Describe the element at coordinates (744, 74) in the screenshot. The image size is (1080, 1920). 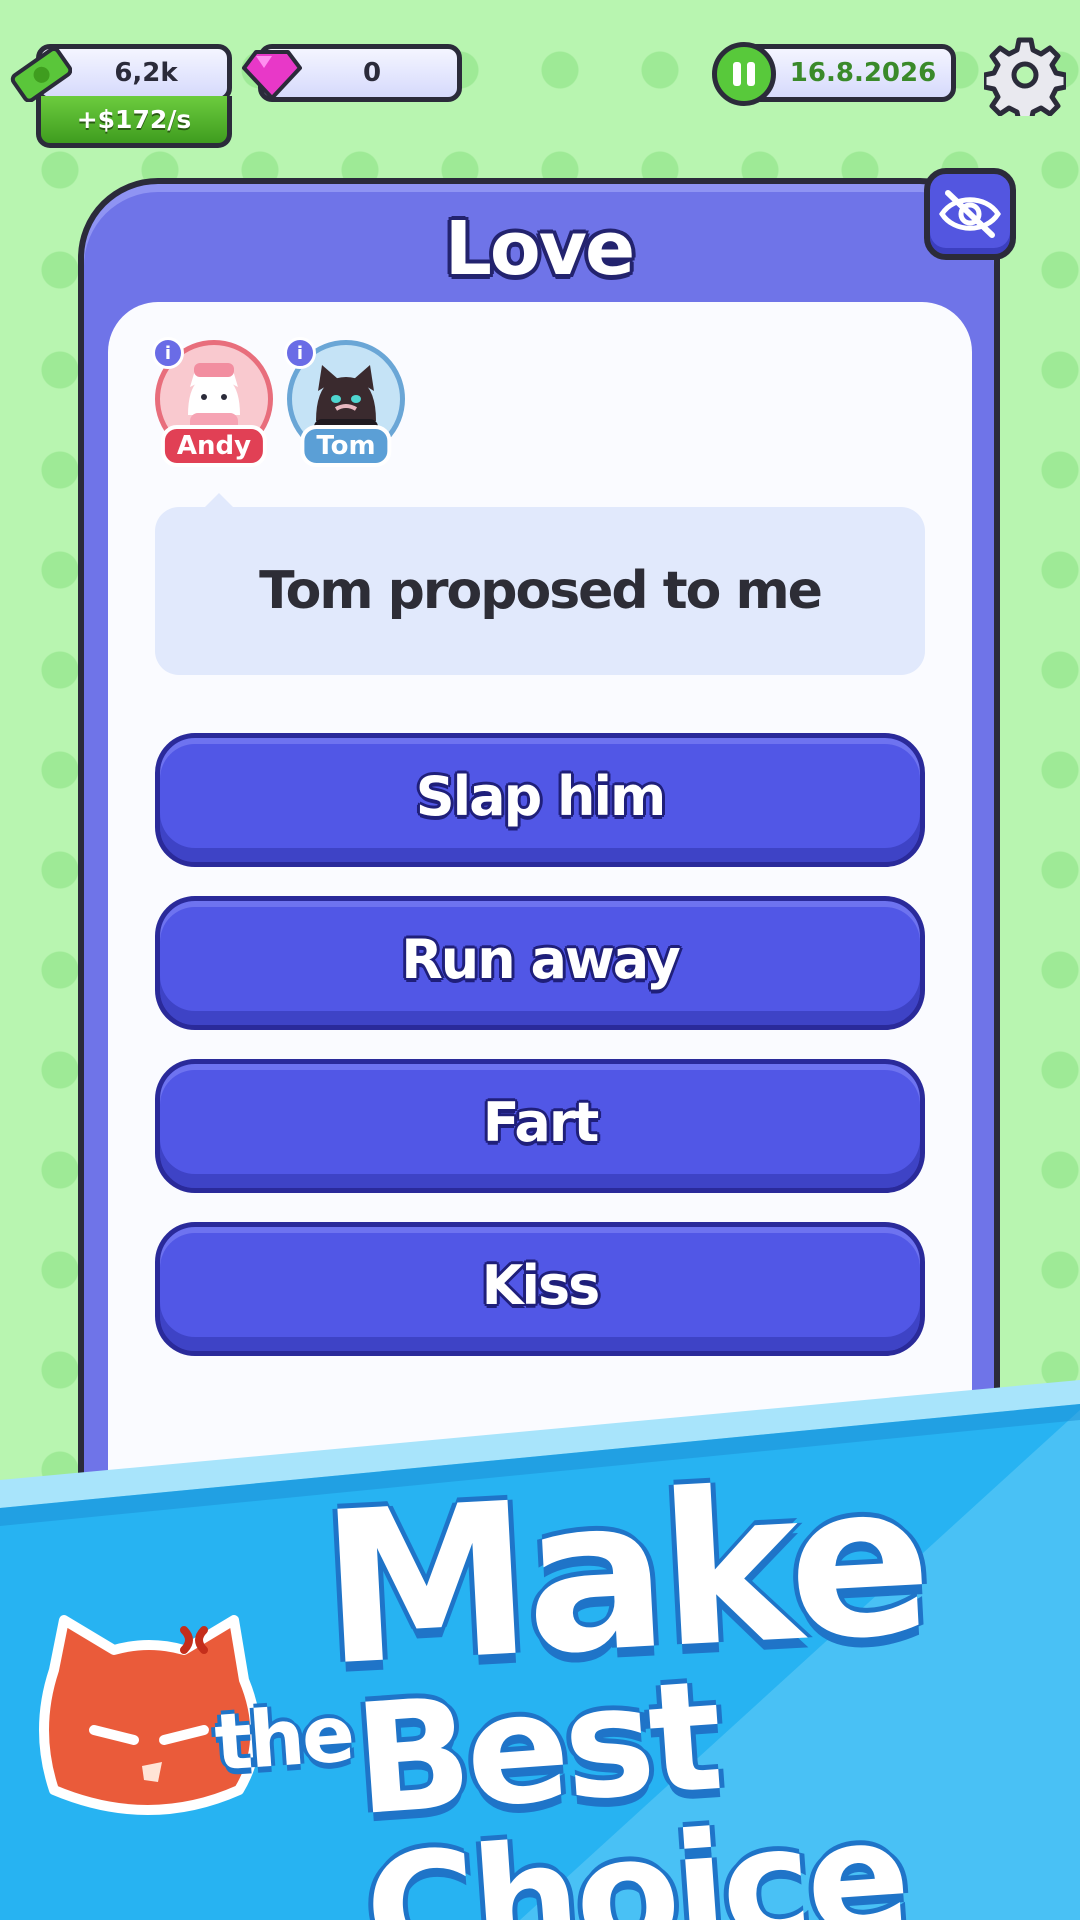
I see `pause-button` at that location.